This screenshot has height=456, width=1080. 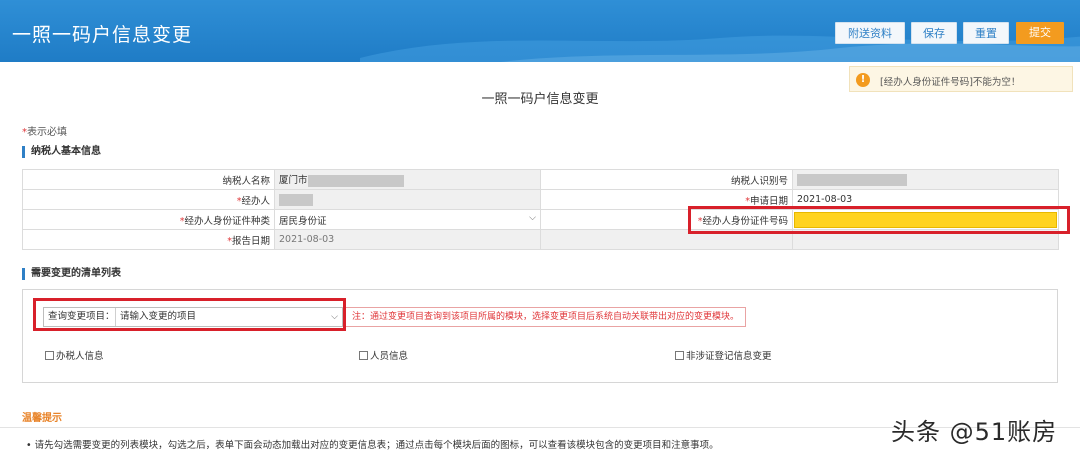 I want to click on id-type-value: 居民身份证, so click(x=303, y=221).